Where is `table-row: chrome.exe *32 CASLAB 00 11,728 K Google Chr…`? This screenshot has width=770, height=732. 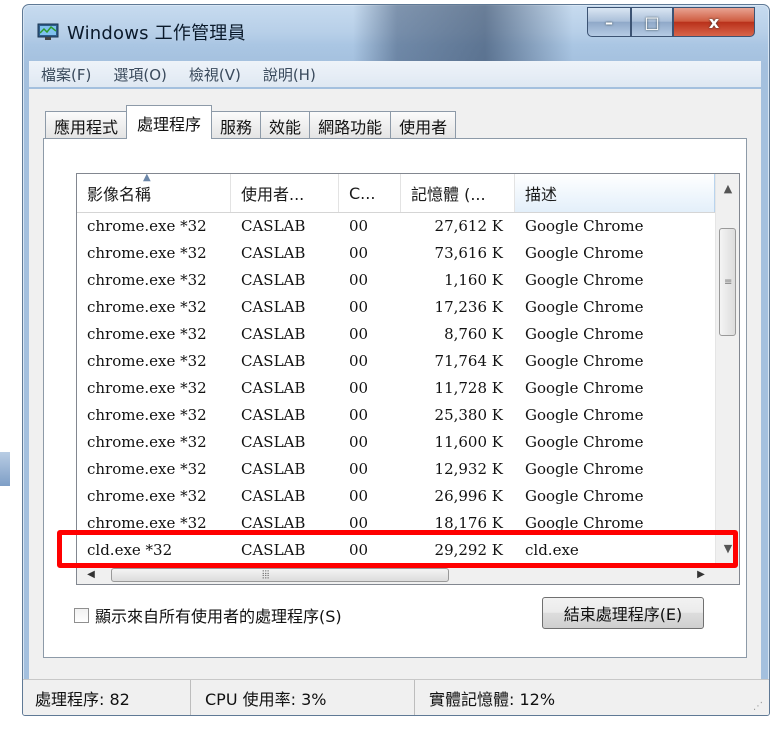 table-row: chrome.exe *32 CASLAB 00 11,728 K Google Chr… is located at coordinates (396, 387).